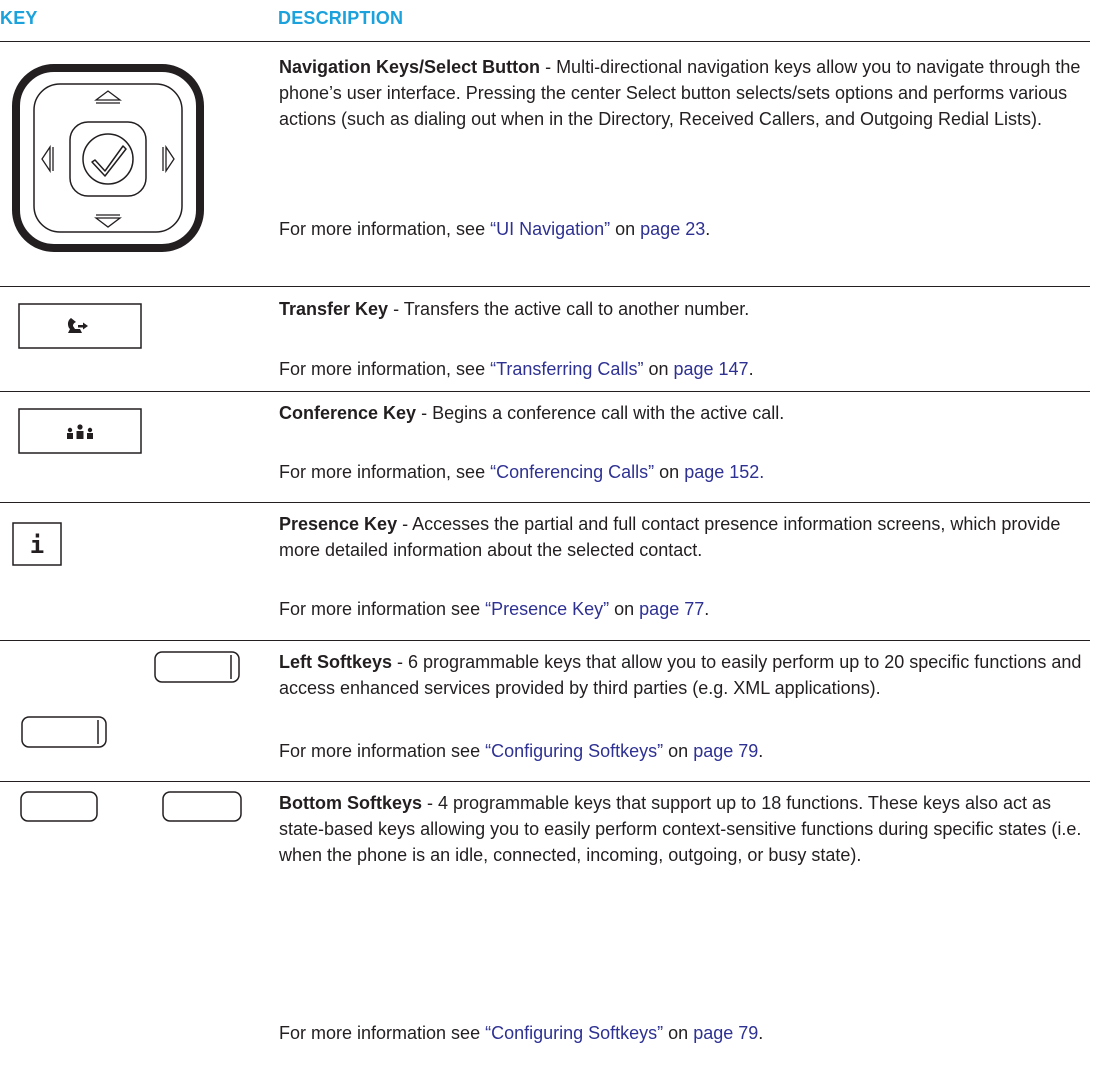 This screenshot has width=1104, height=1065. I want to click on transfer-key-icon, so click(80, 326).